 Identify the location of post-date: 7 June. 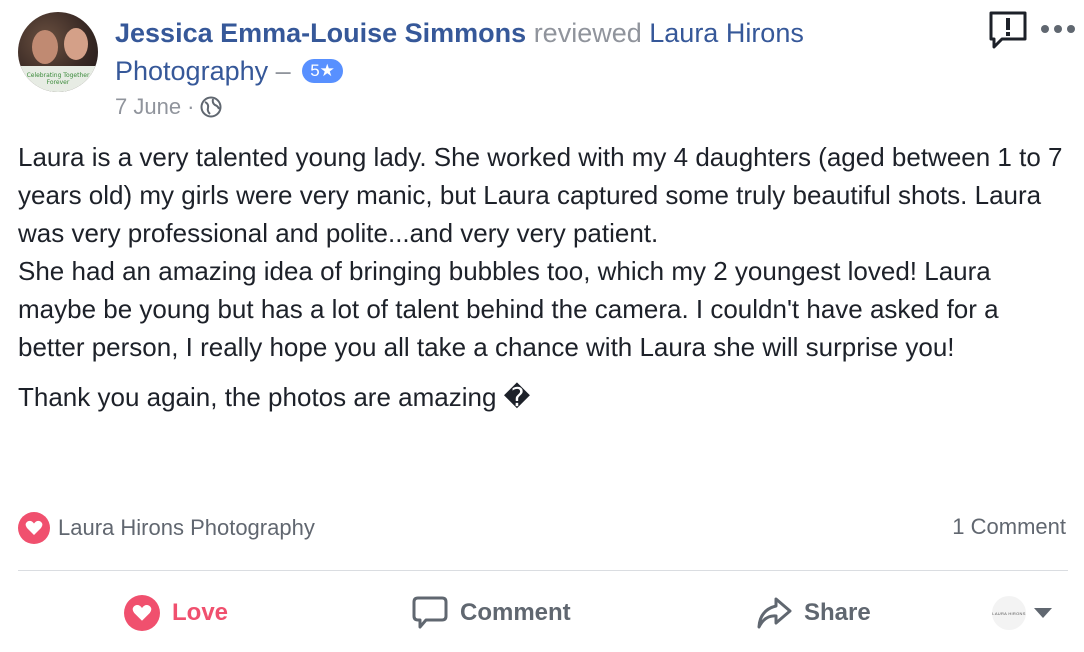
(148, 107).